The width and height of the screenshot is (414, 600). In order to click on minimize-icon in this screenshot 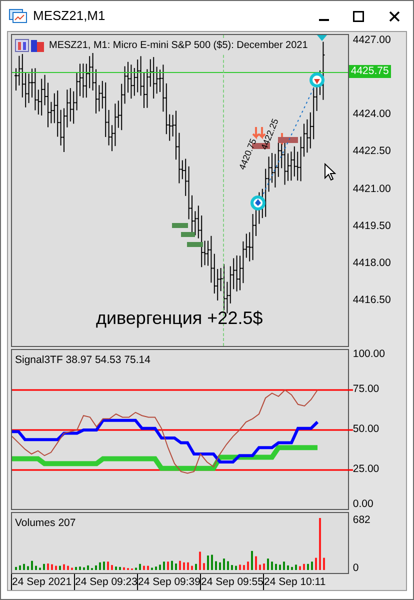, I will do `click(324, 20)`.